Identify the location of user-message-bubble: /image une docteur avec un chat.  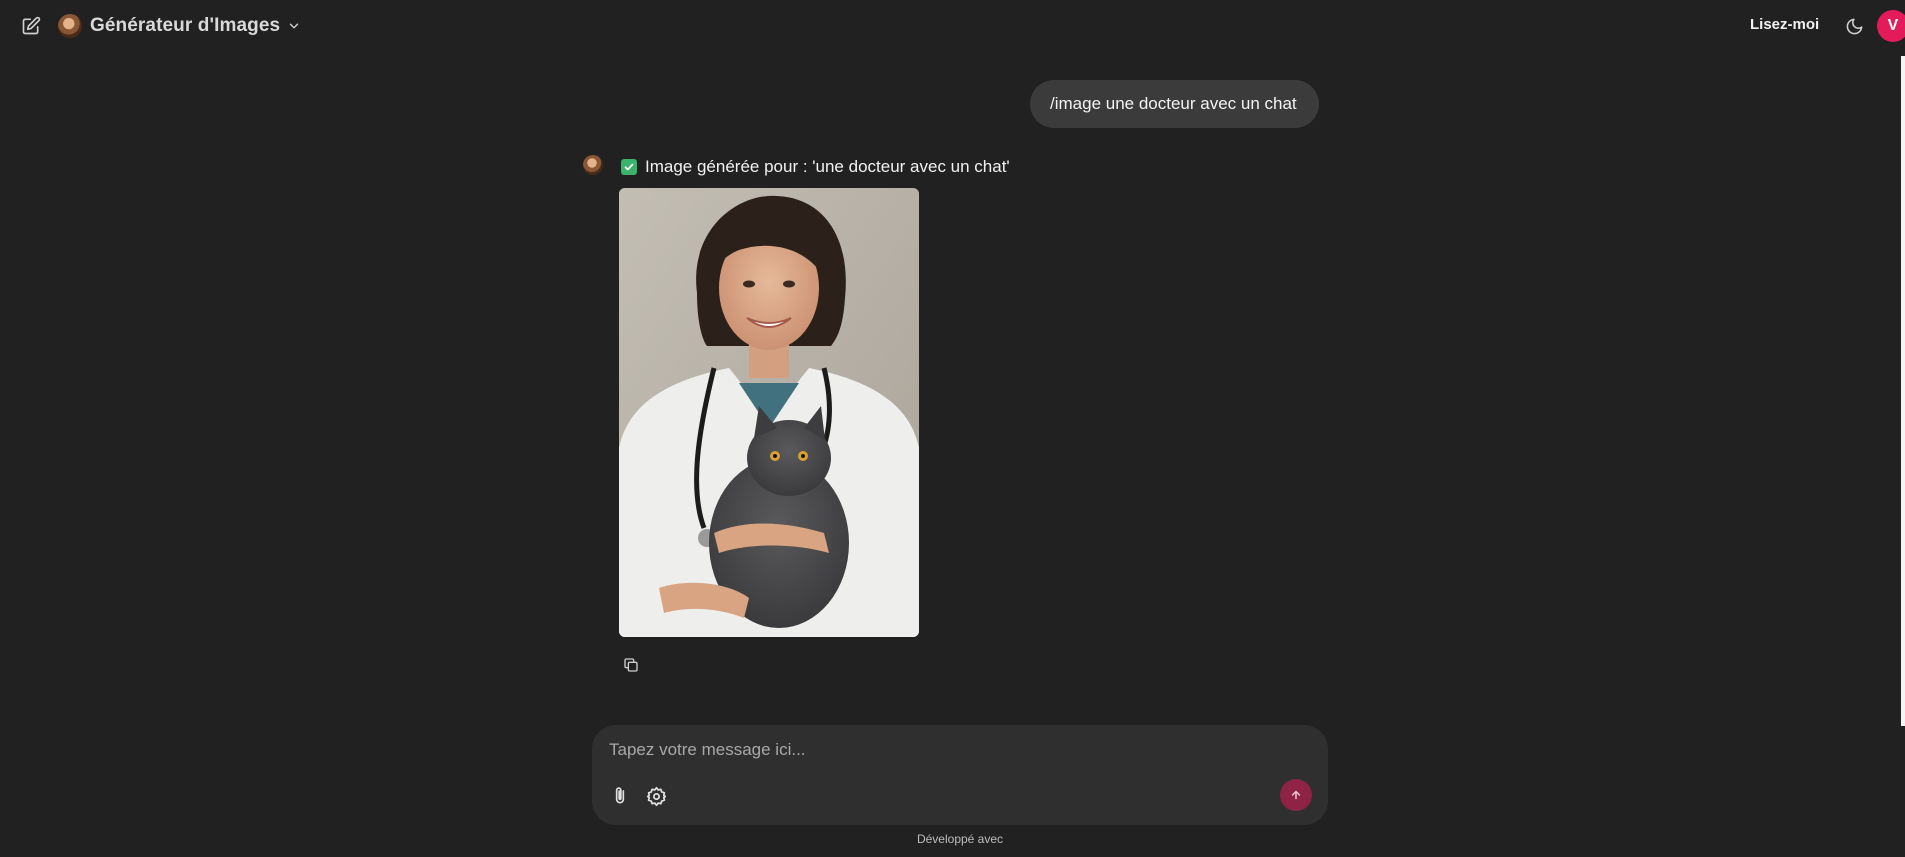
(1174, 104).